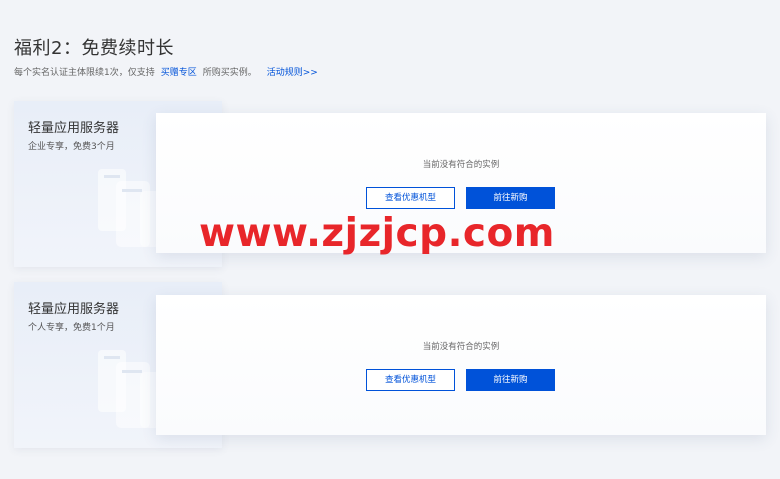  Describe the element at coordinates (292, 73) in the screenshot. I see `activity-rules-link: 活动规则>>` at that location.